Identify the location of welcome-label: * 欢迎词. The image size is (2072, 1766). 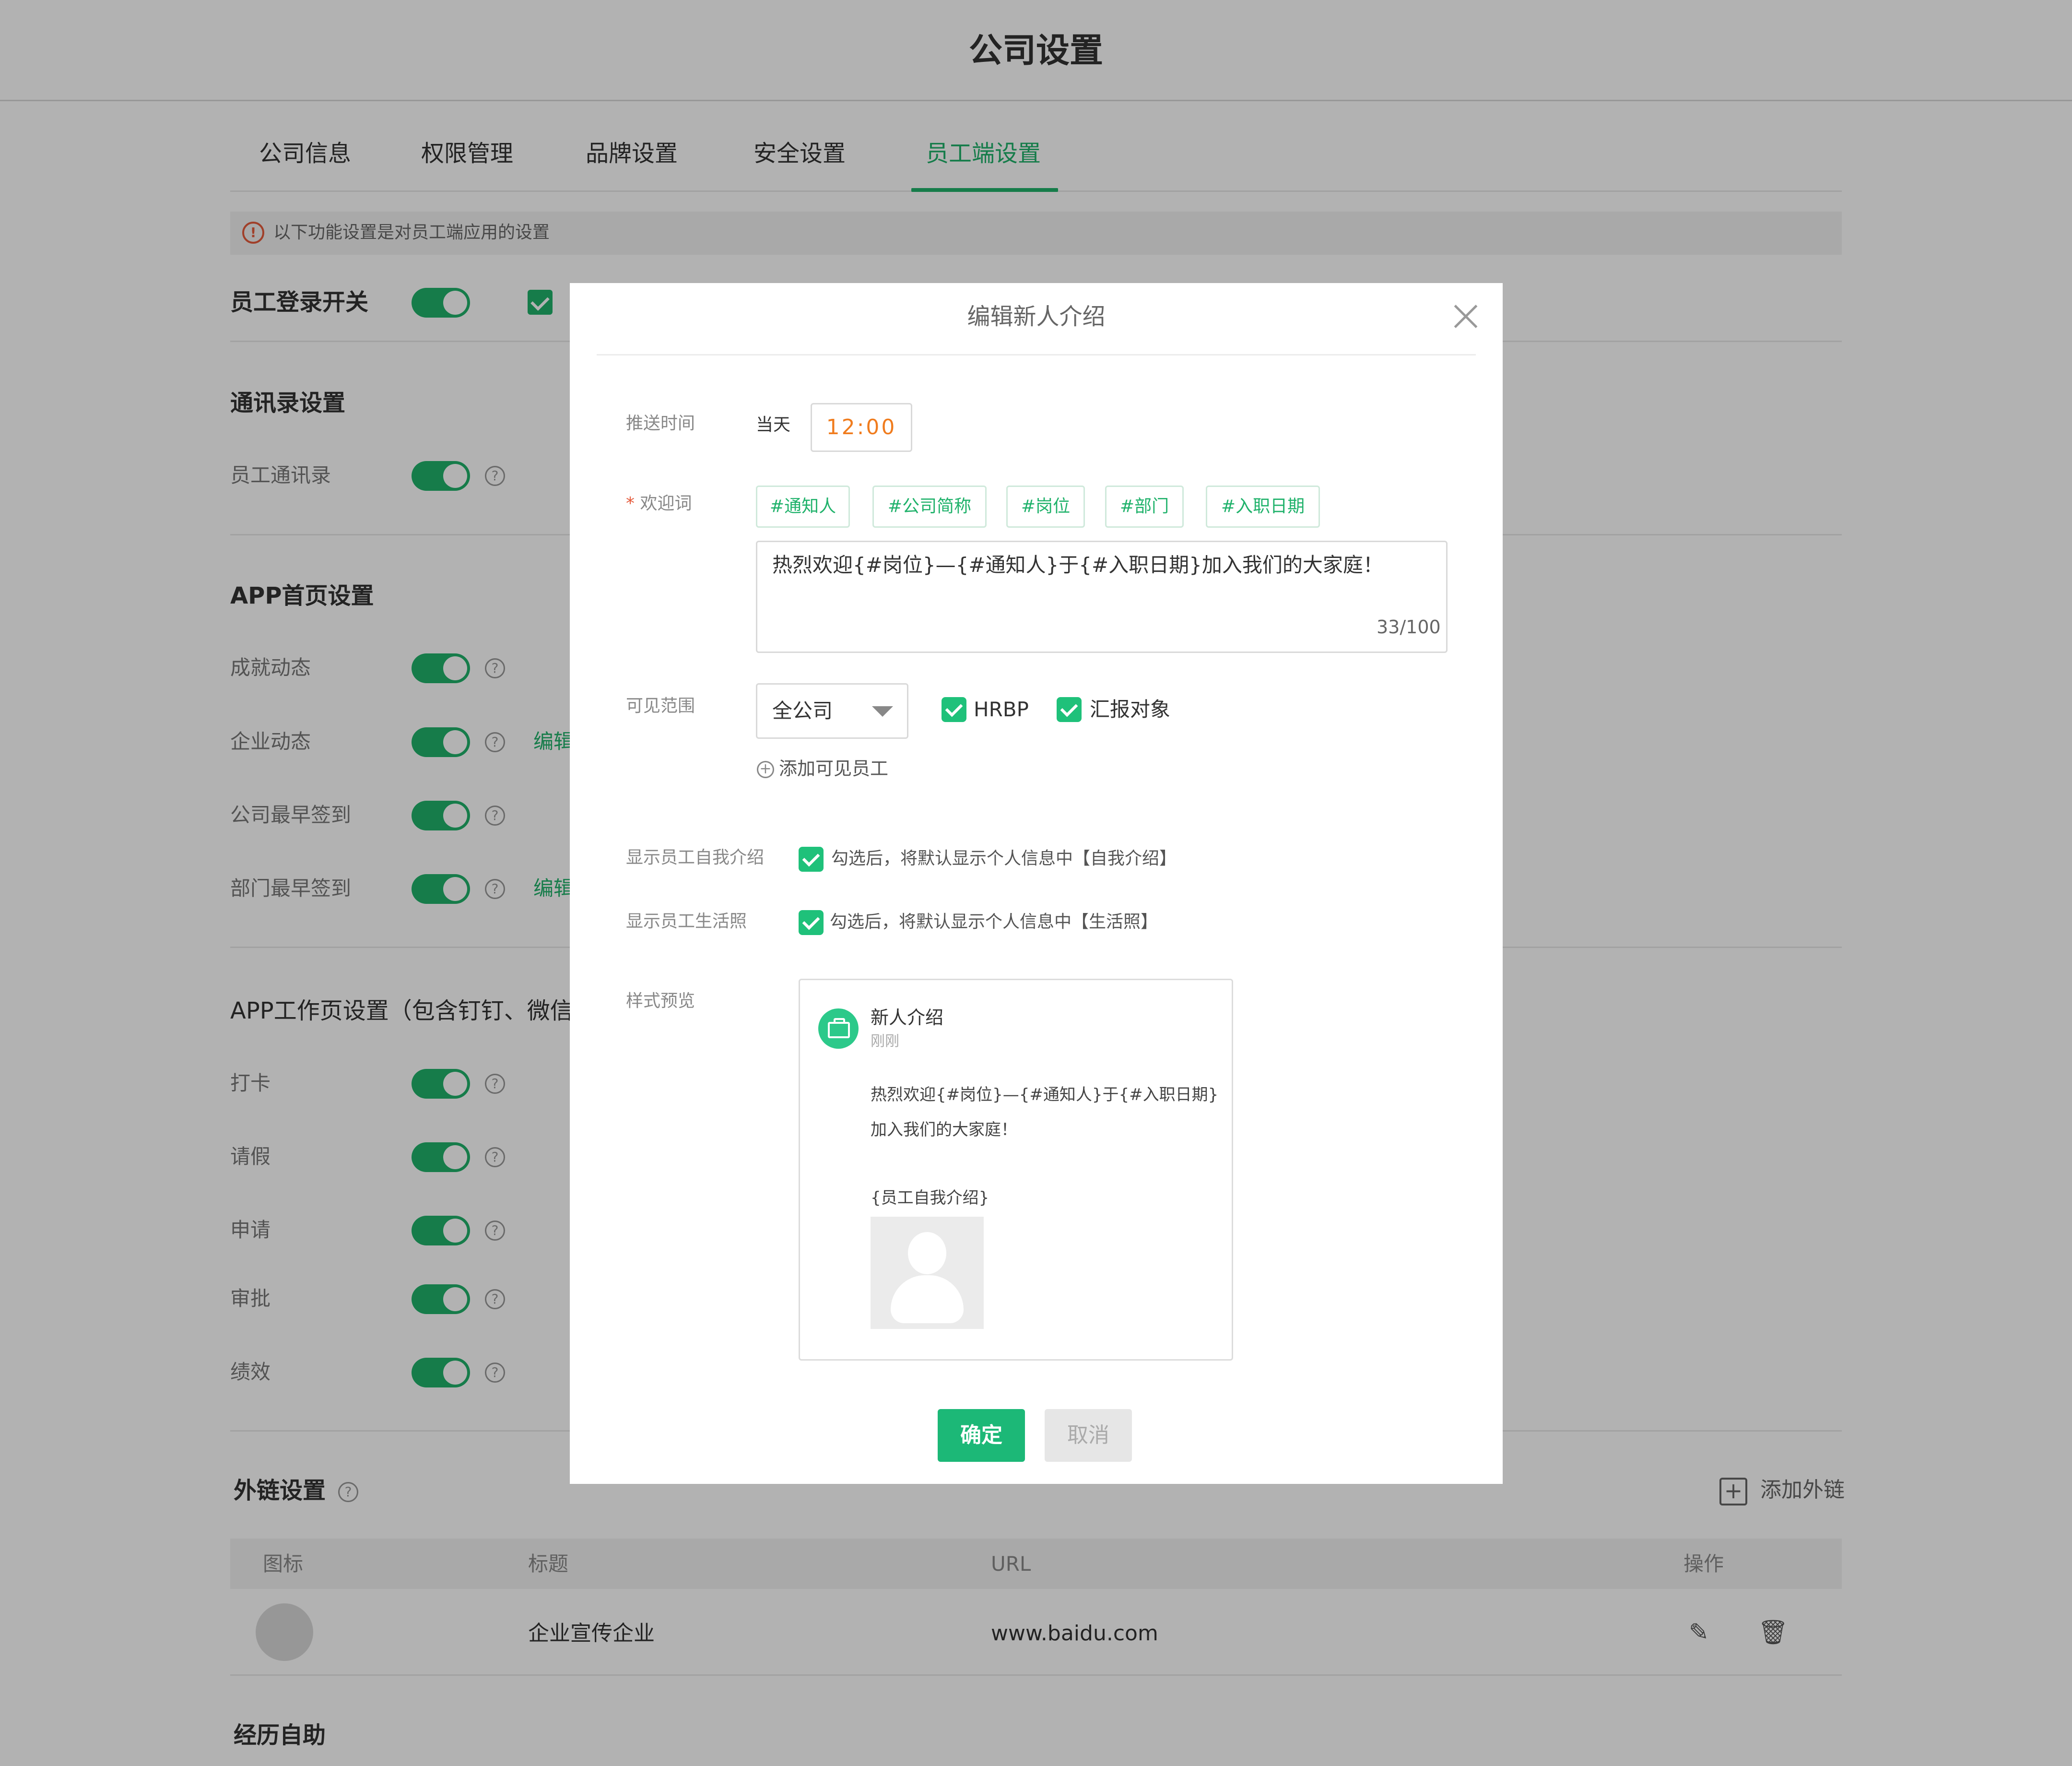
(659, 504).